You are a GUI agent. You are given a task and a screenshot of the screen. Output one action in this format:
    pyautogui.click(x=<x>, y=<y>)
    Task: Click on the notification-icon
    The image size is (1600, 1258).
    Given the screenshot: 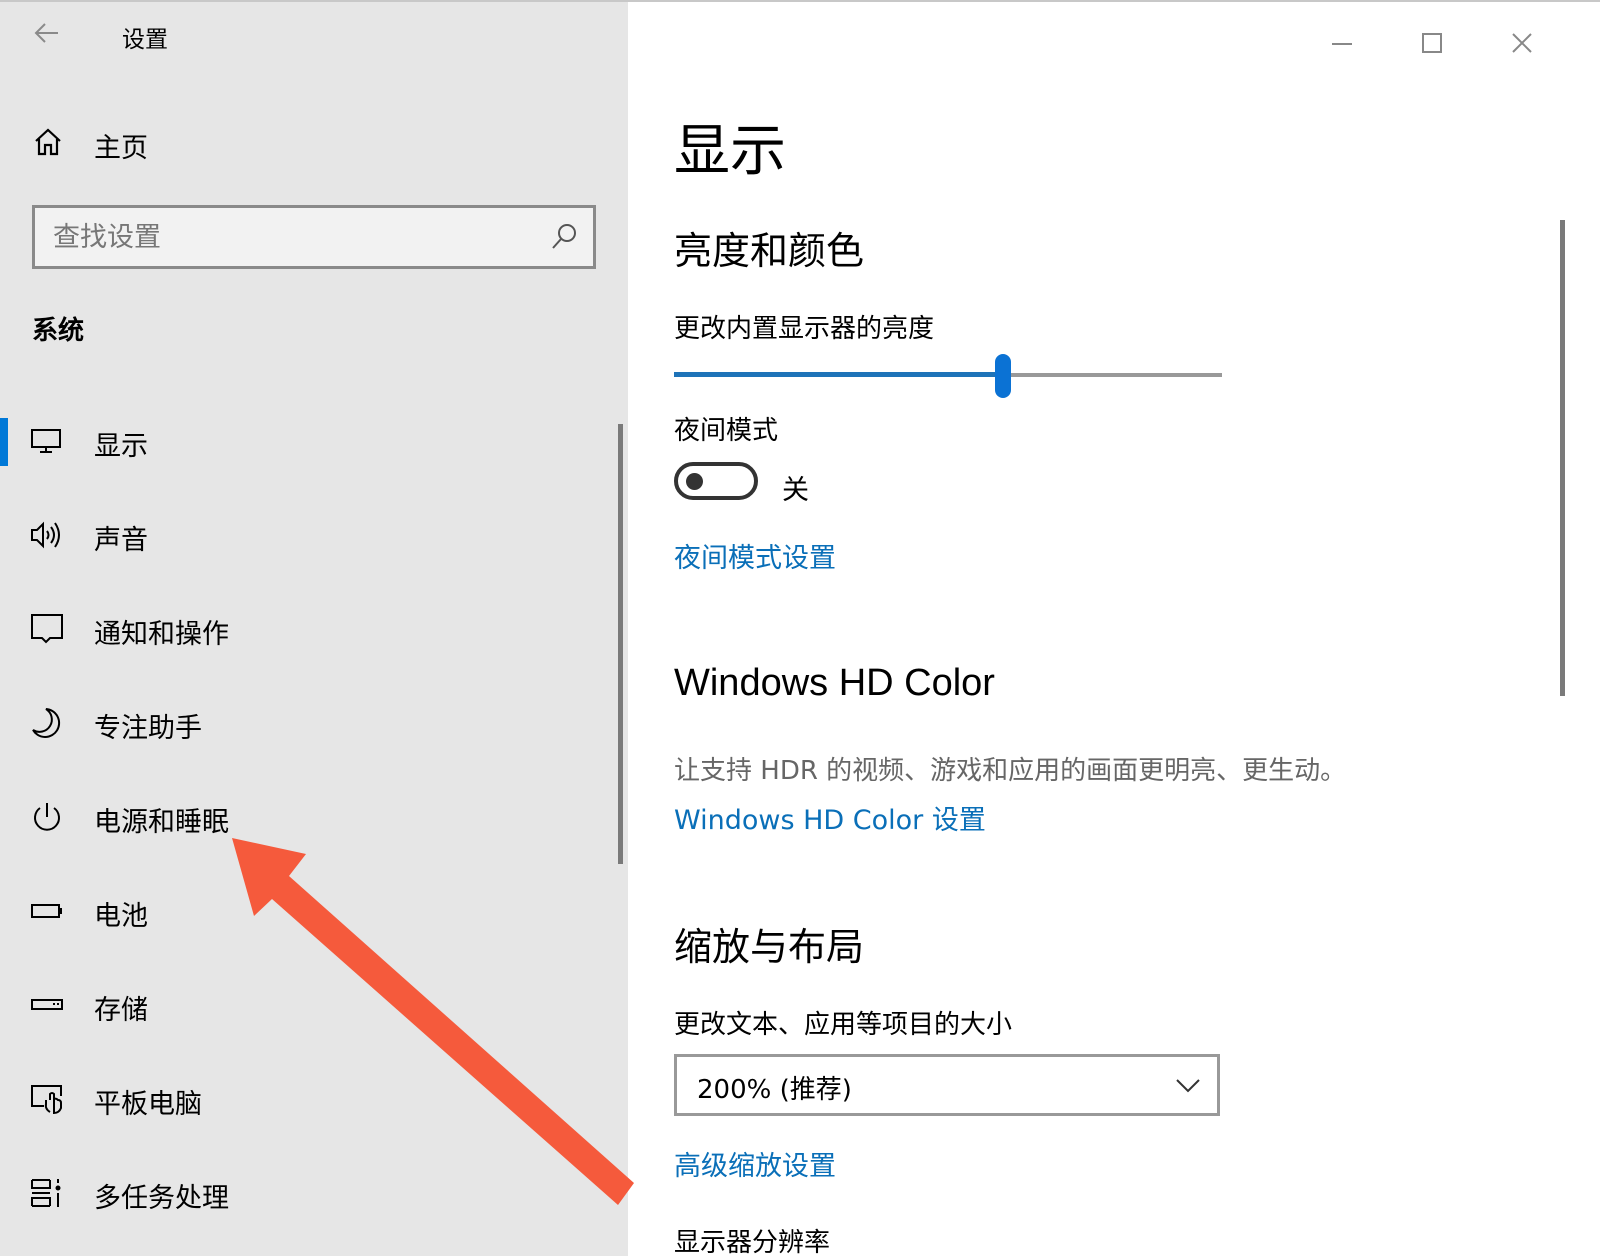 What is the action you would take?
    pyautogui.click(x=47, y=629)
    